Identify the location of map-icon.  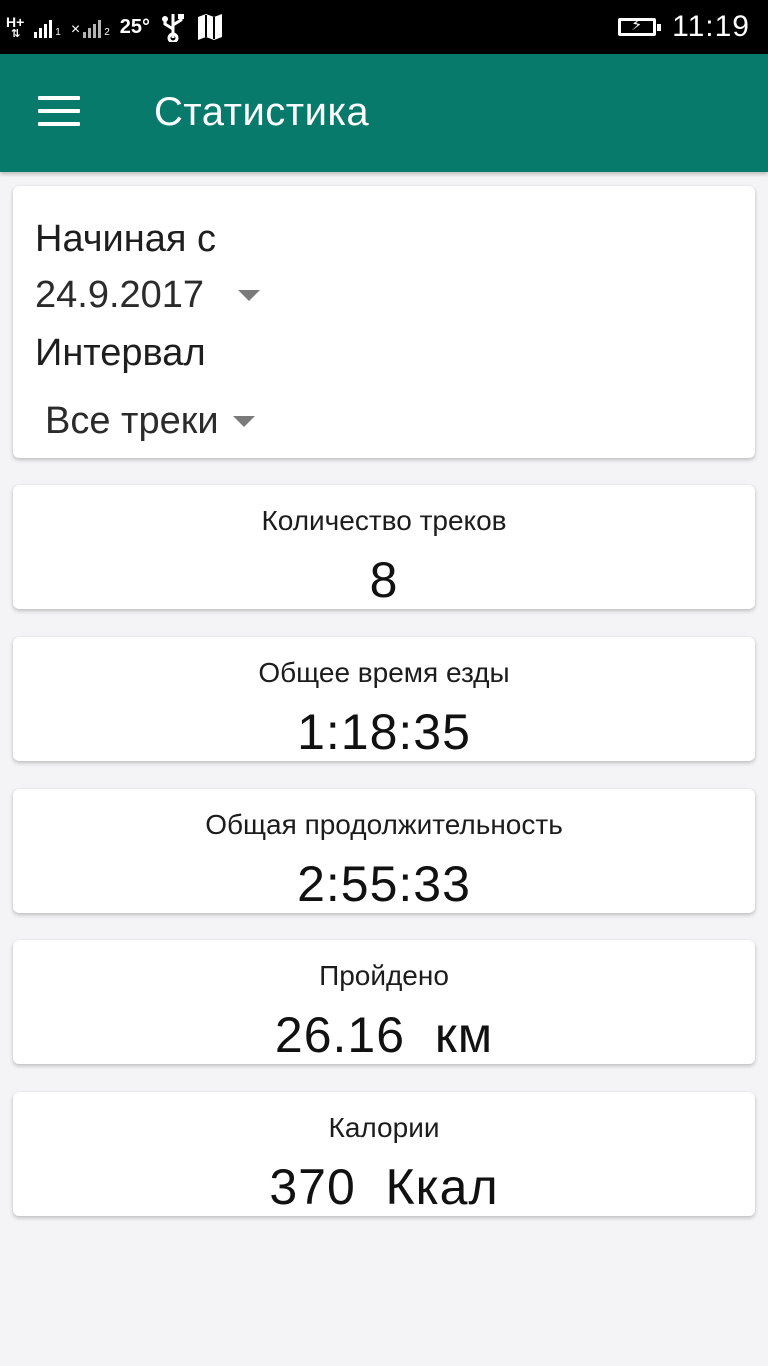
(210, 27).